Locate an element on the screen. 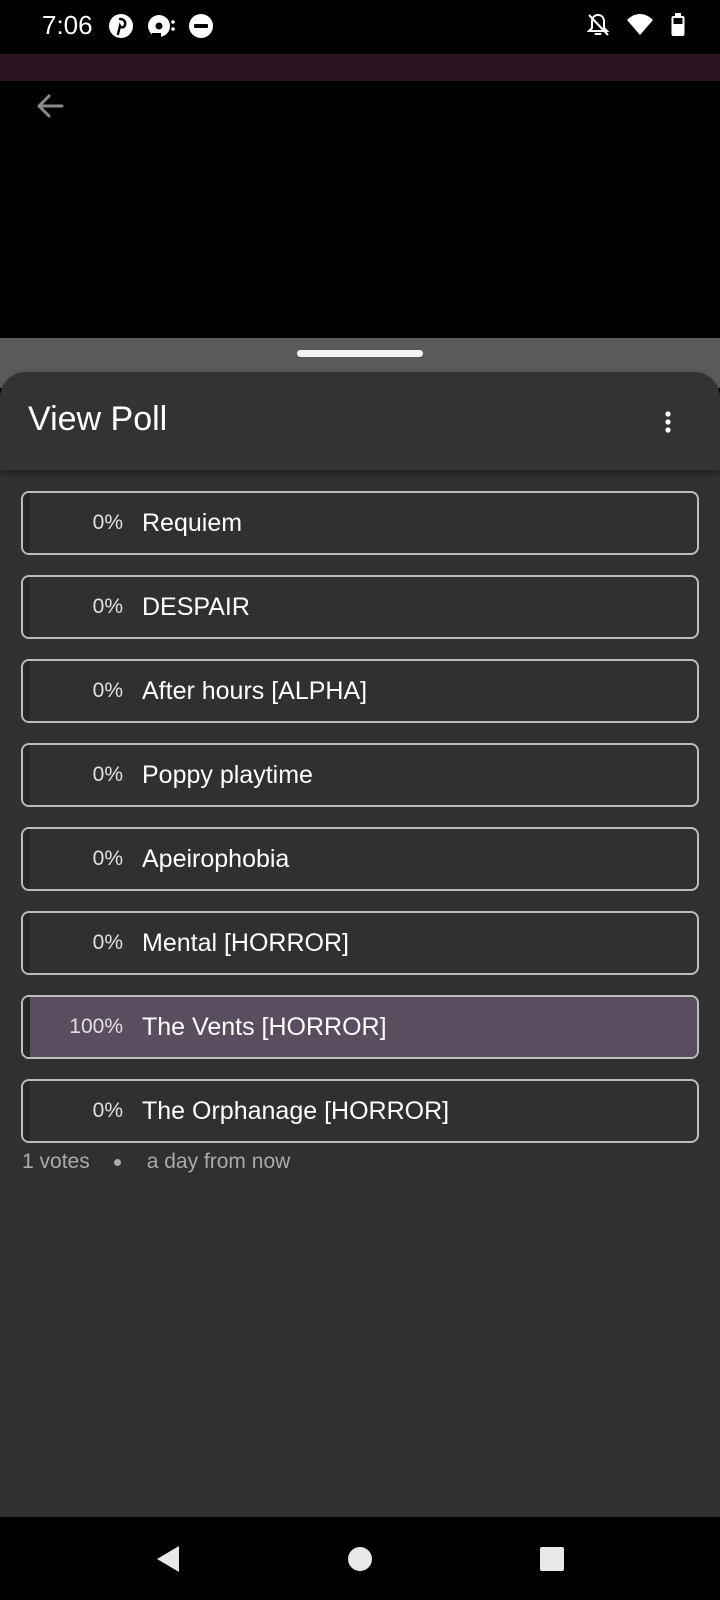 The height and width of the screenshot is (1600, 720). poll-option: 0% Apeirophobia is located at coordinates (360, 859).